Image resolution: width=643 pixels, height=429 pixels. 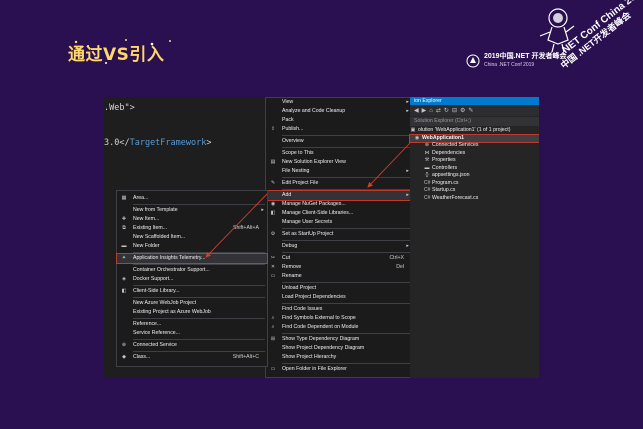 What do you see at coordinates (339, 222) in the screenshot?
I see `menu-item: Manage User Secrets` at bounding box center [339, 222].